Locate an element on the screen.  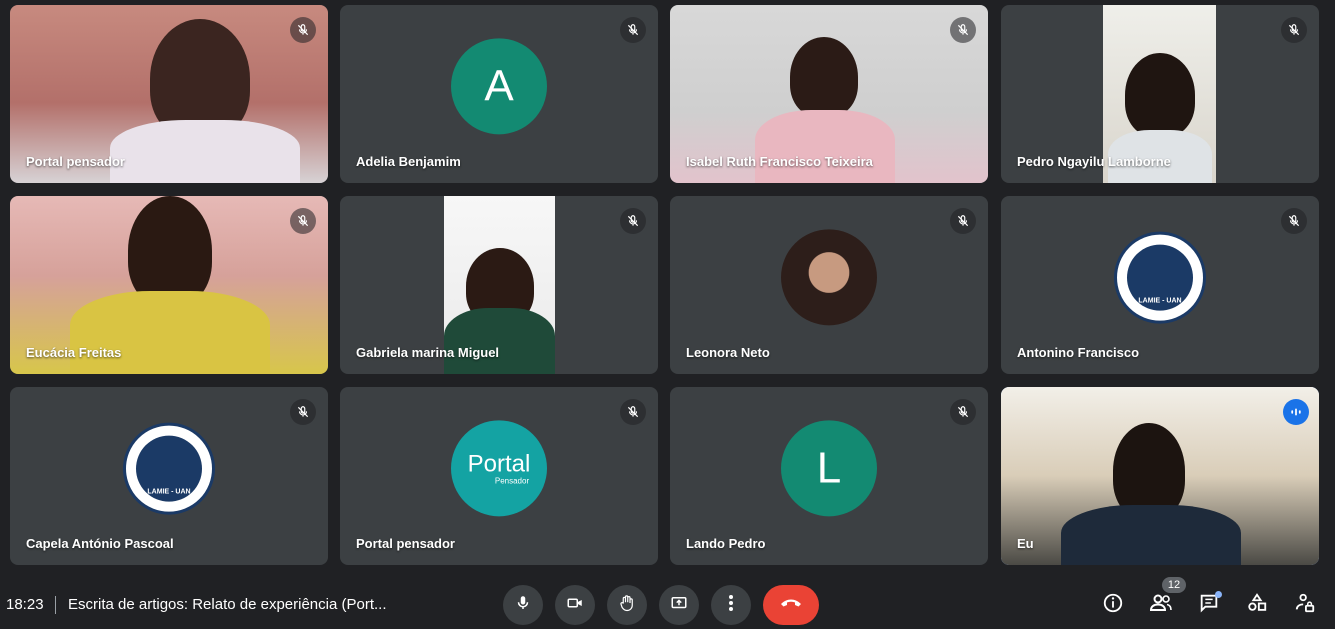
microphone-button is located at coordinates (523, 605).